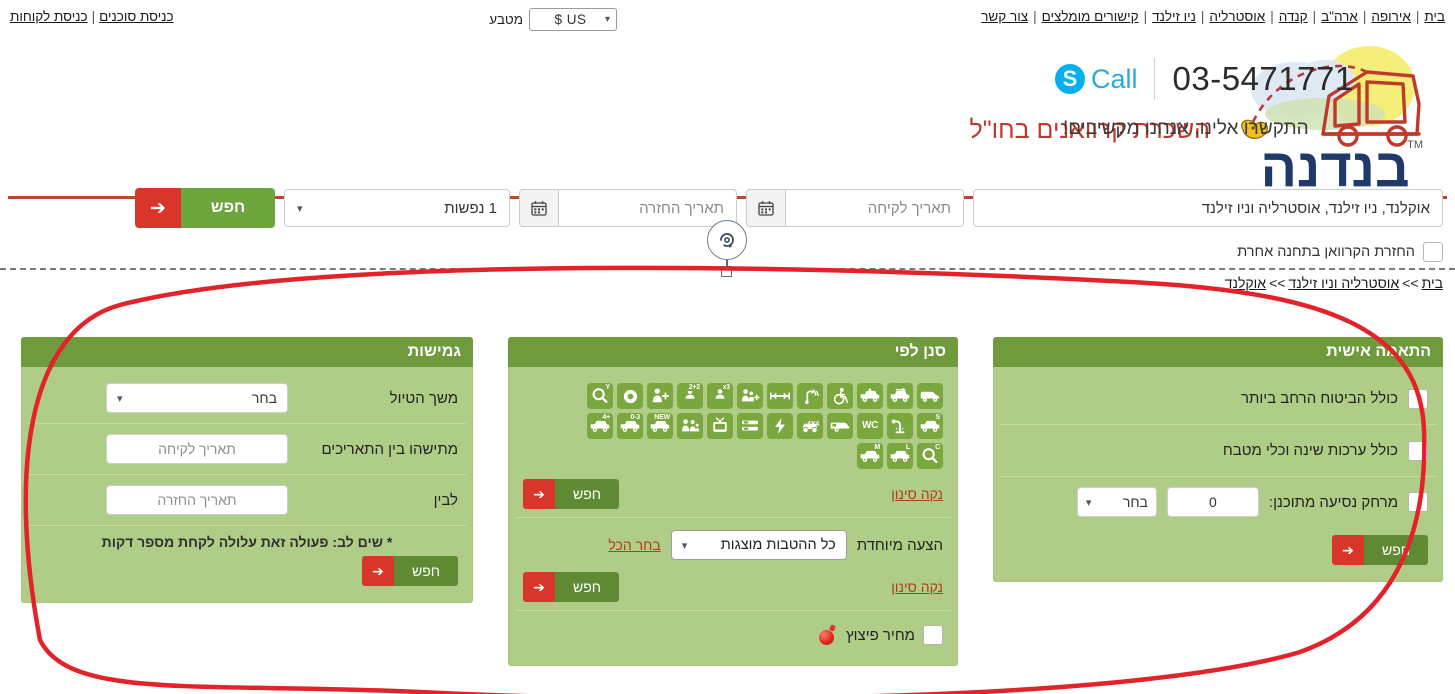 Image resolution: width=1455 pixels, height=694 pixels. What do you see at coordinates (690, 426) in the screenshot?
I see `family-icon` at bounding box center [690, 426].